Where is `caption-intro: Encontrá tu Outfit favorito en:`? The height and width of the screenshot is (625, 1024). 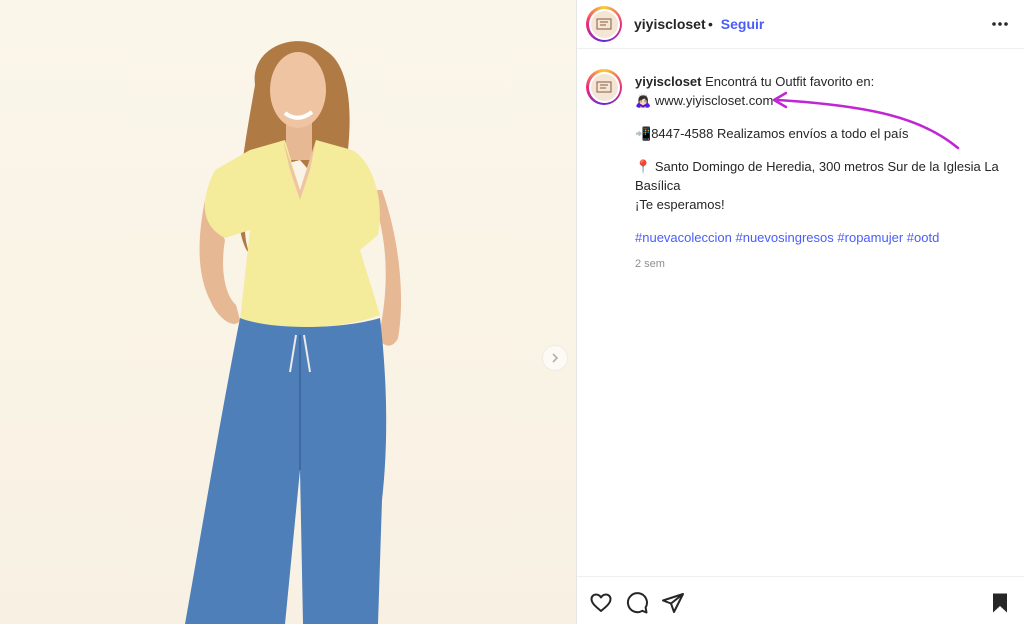
caption-intro: Encontrá tu Outfit favorito en: is located at coordinates (790, 81).